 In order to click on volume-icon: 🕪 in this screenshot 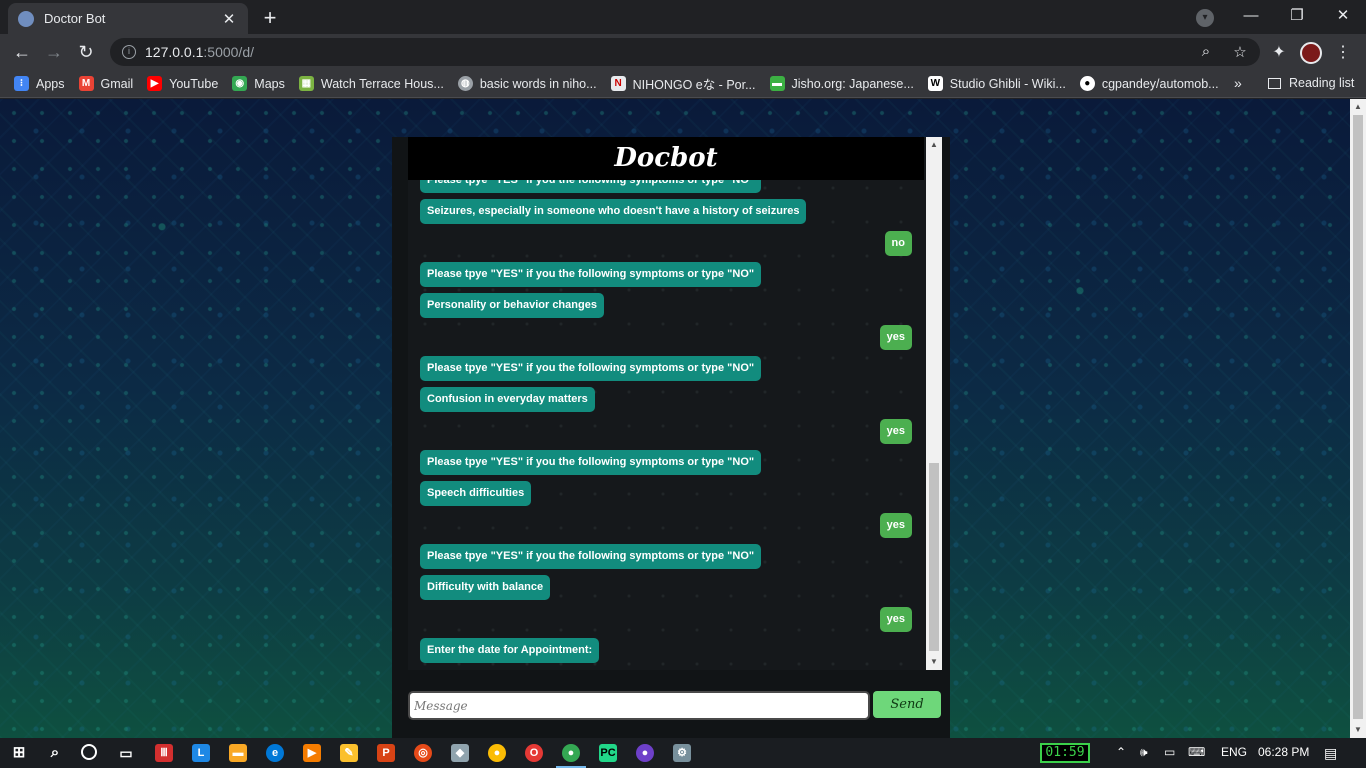, I will do `click(1144, 752)`.